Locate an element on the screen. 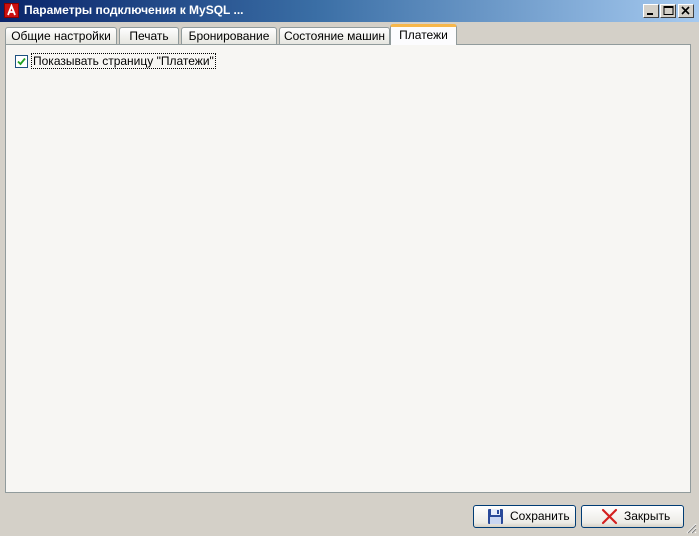  red-x-icon is located at coordinates (609, 516).